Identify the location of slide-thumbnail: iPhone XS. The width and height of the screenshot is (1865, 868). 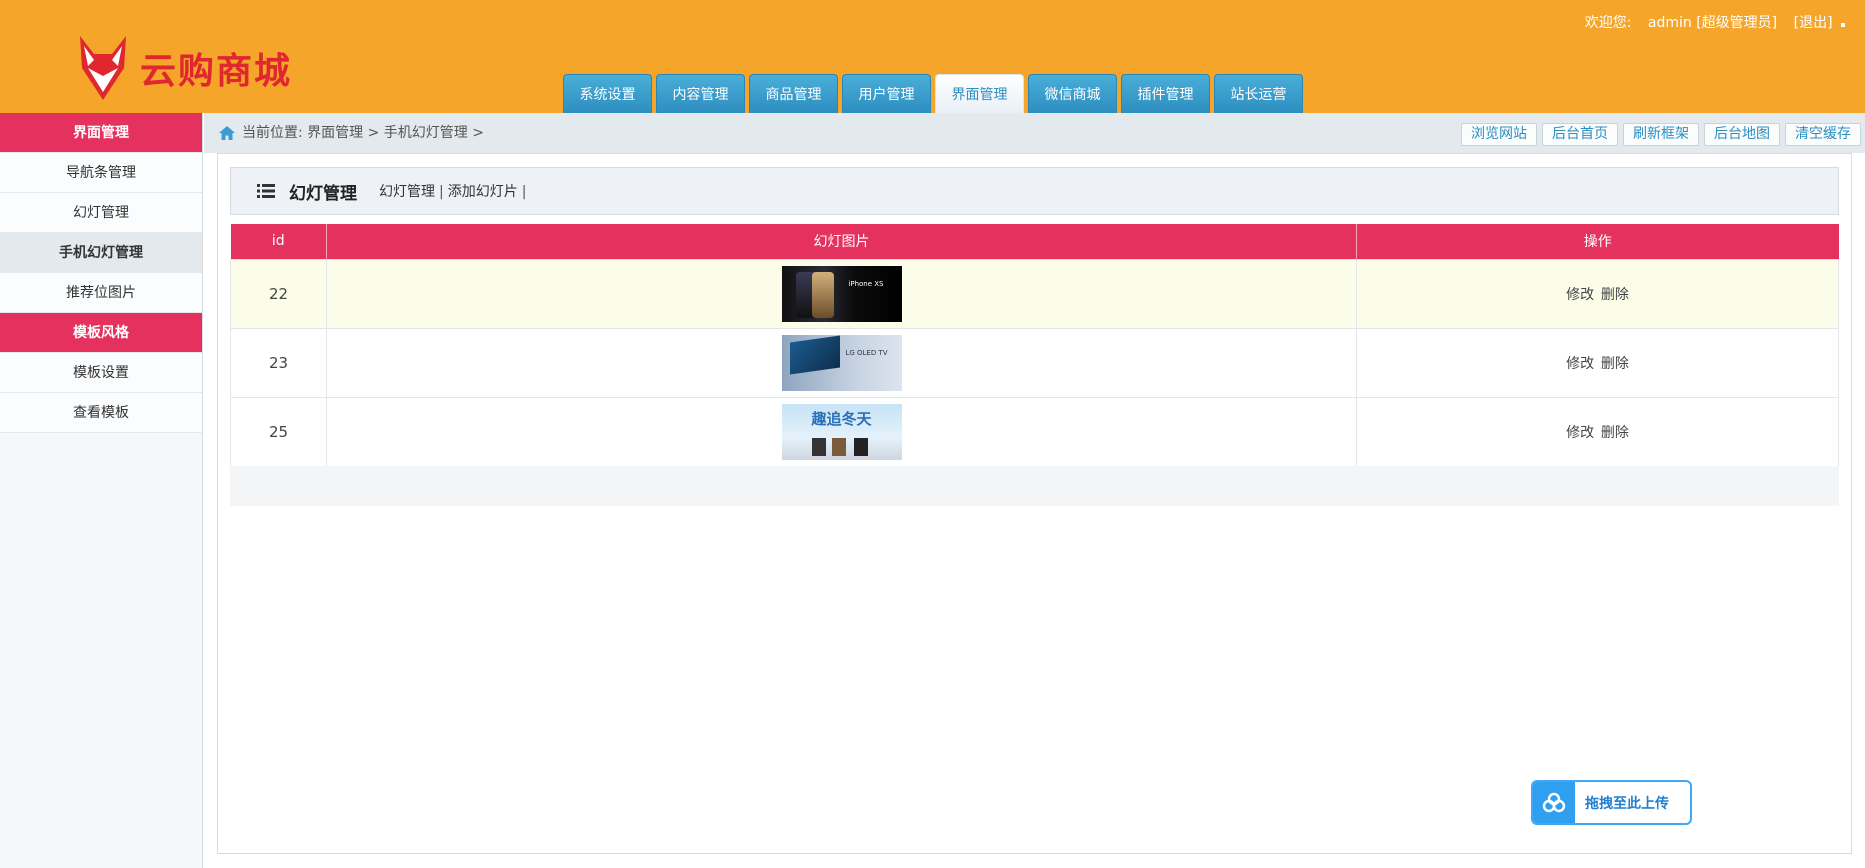
(841, 293).